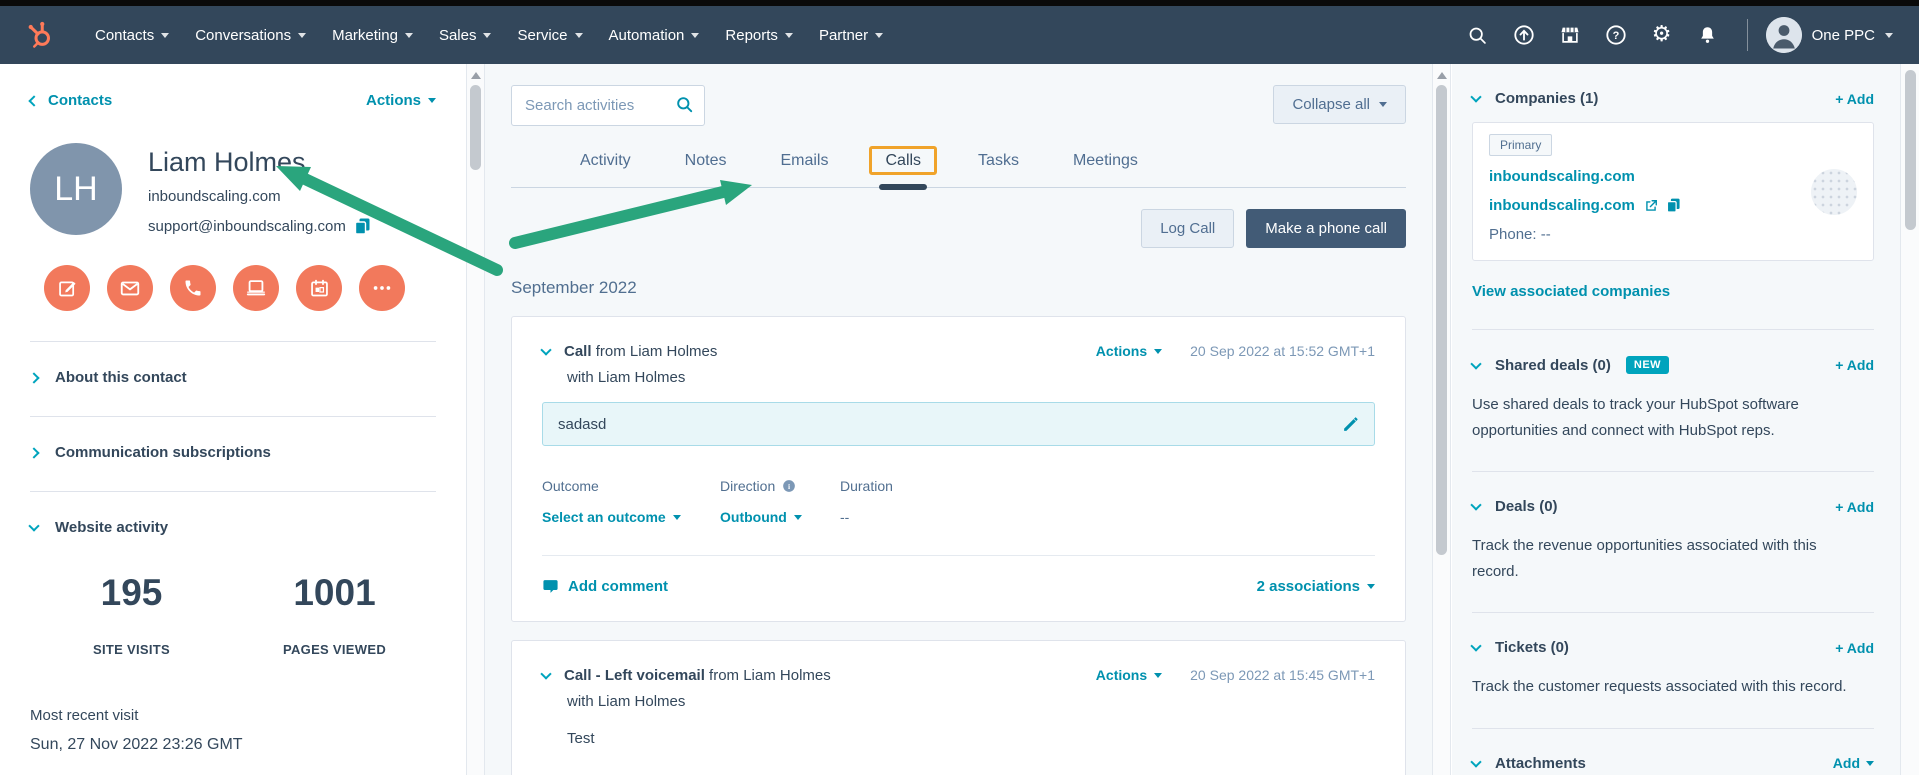  I want to click on card-divider, so click(958, 555).